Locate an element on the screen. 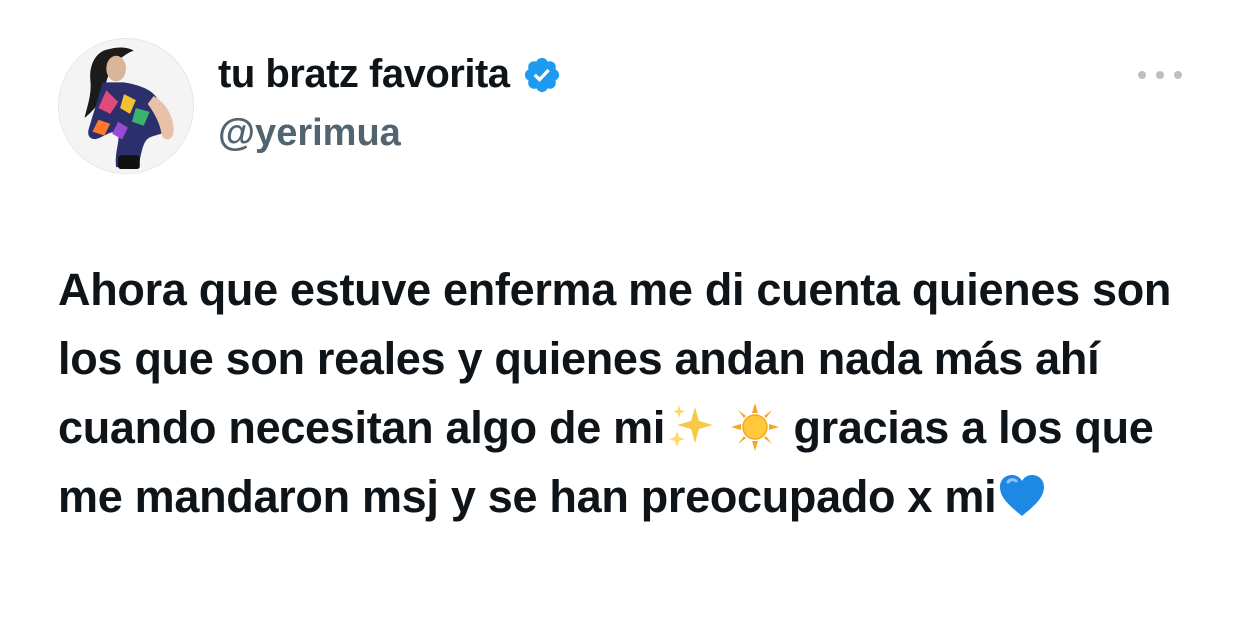 The width and height of the screenshot is (1243, 620). user-name-row: tu bratz favorita is located at coordinates (390, 74).